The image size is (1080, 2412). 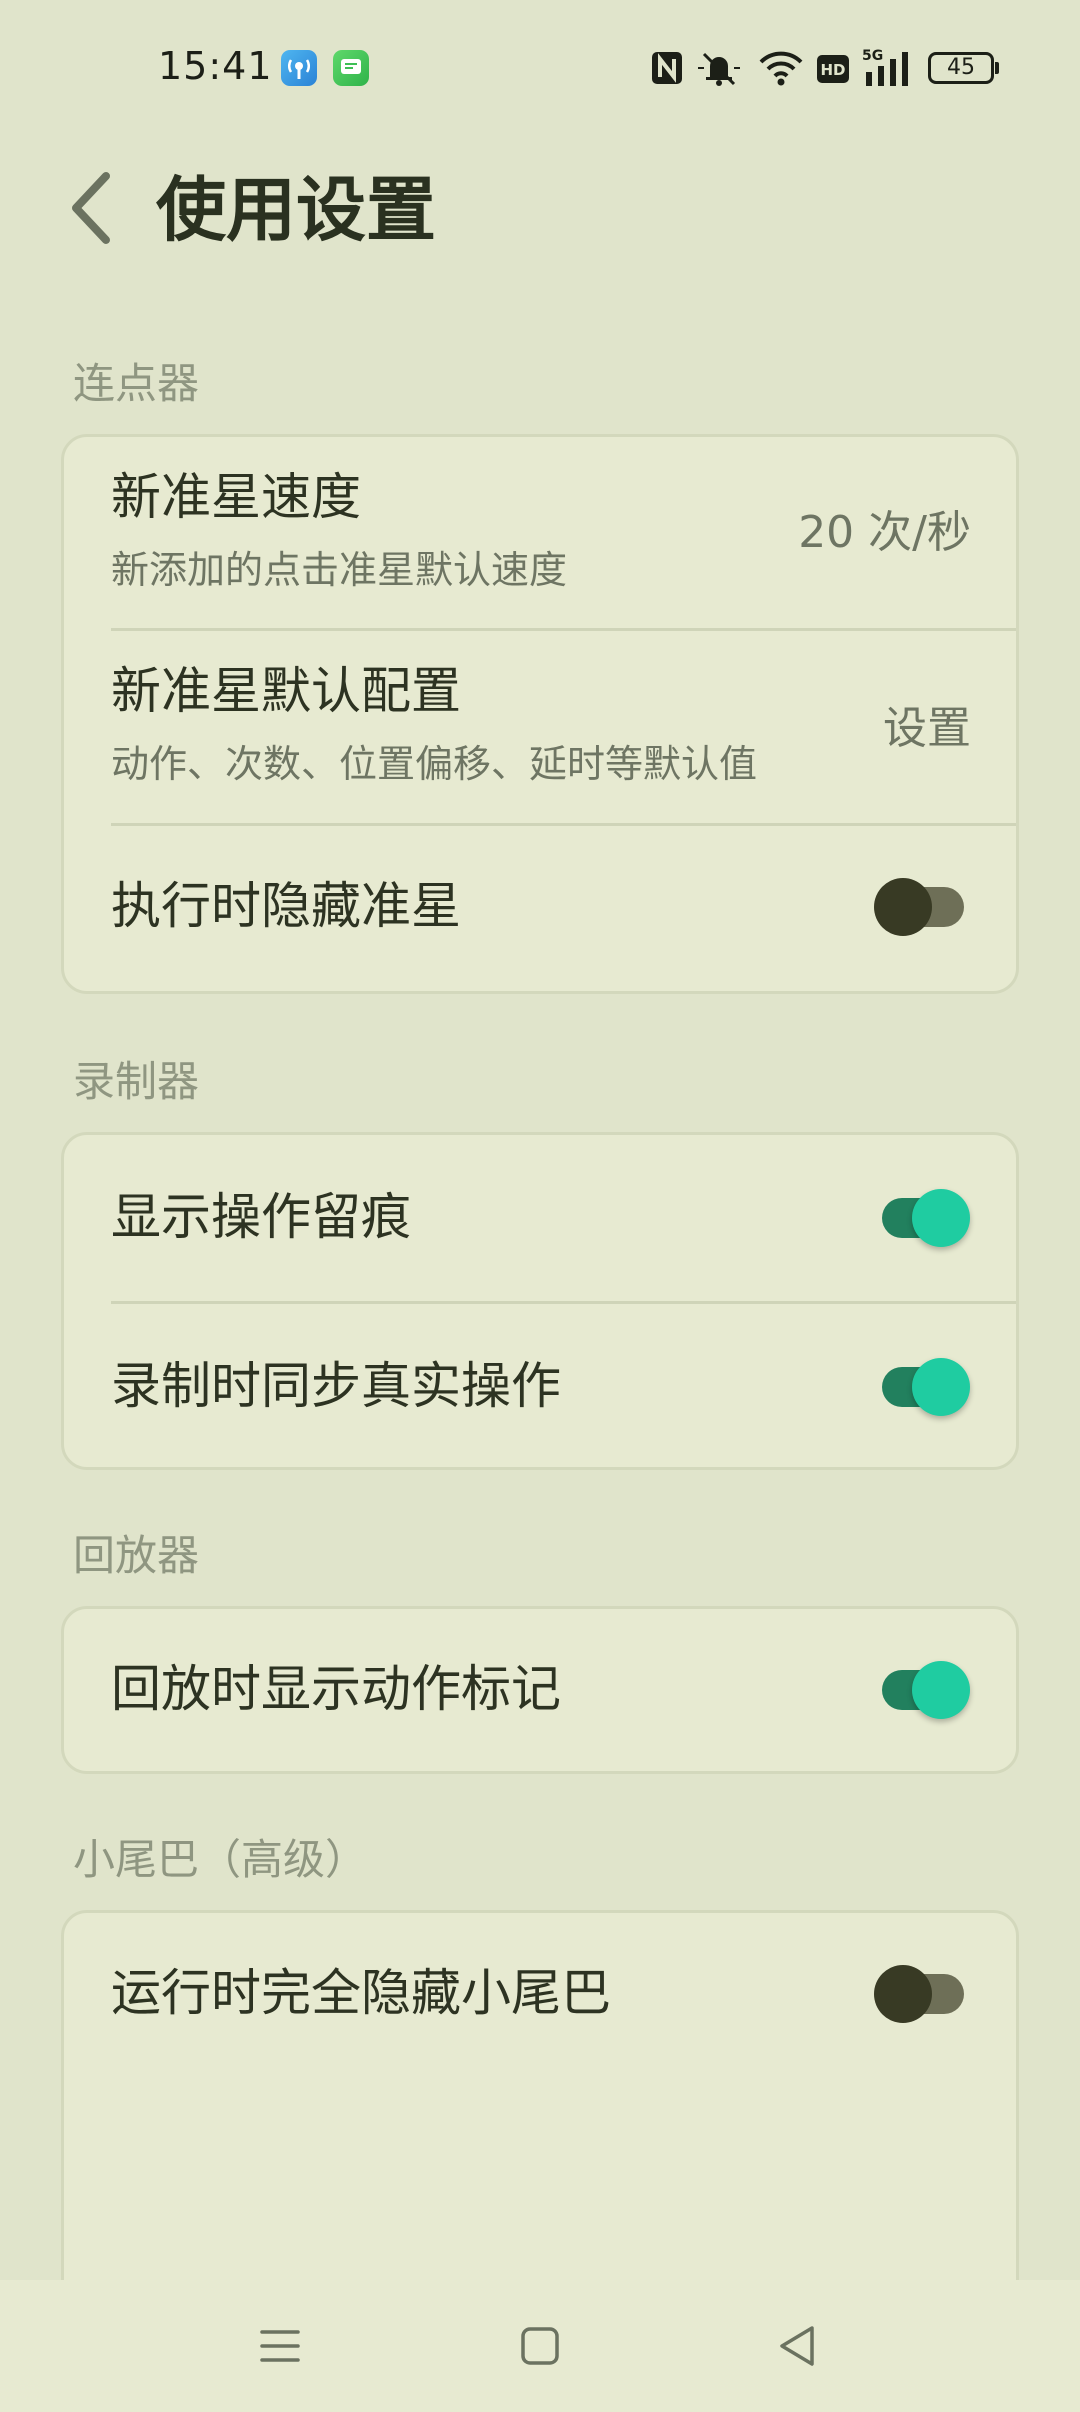 I want to click on row-title: 显示操作留痕, so click(x=261, y=1217).